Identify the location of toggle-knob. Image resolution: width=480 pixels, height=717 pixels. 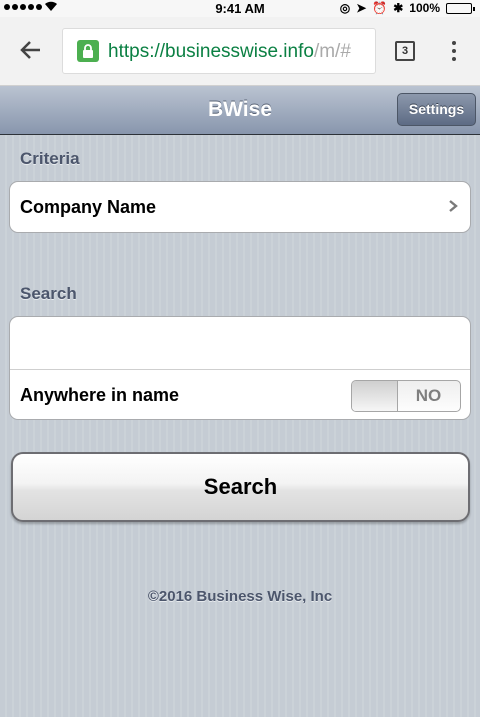
(375, 396).